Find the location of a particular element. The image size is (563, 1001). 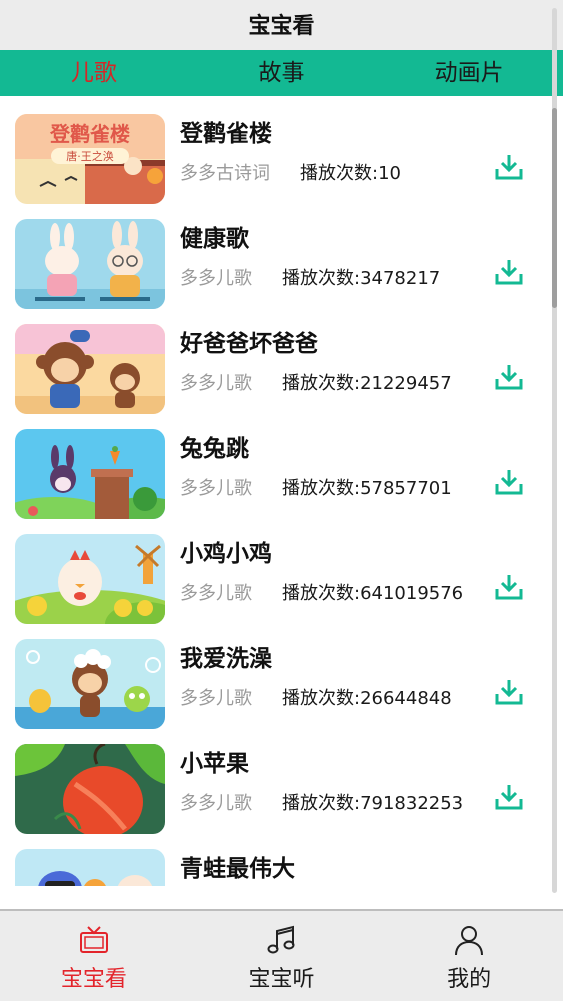

play-count: 播放次数:10 is located at coordinates (350, 173).